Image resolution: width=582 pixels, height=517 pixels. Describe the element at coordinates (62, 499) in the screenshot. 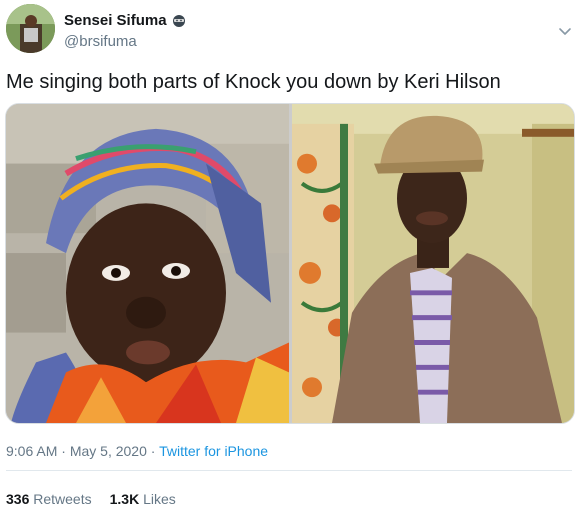

I see `retweets-label: Retweets` at that location.